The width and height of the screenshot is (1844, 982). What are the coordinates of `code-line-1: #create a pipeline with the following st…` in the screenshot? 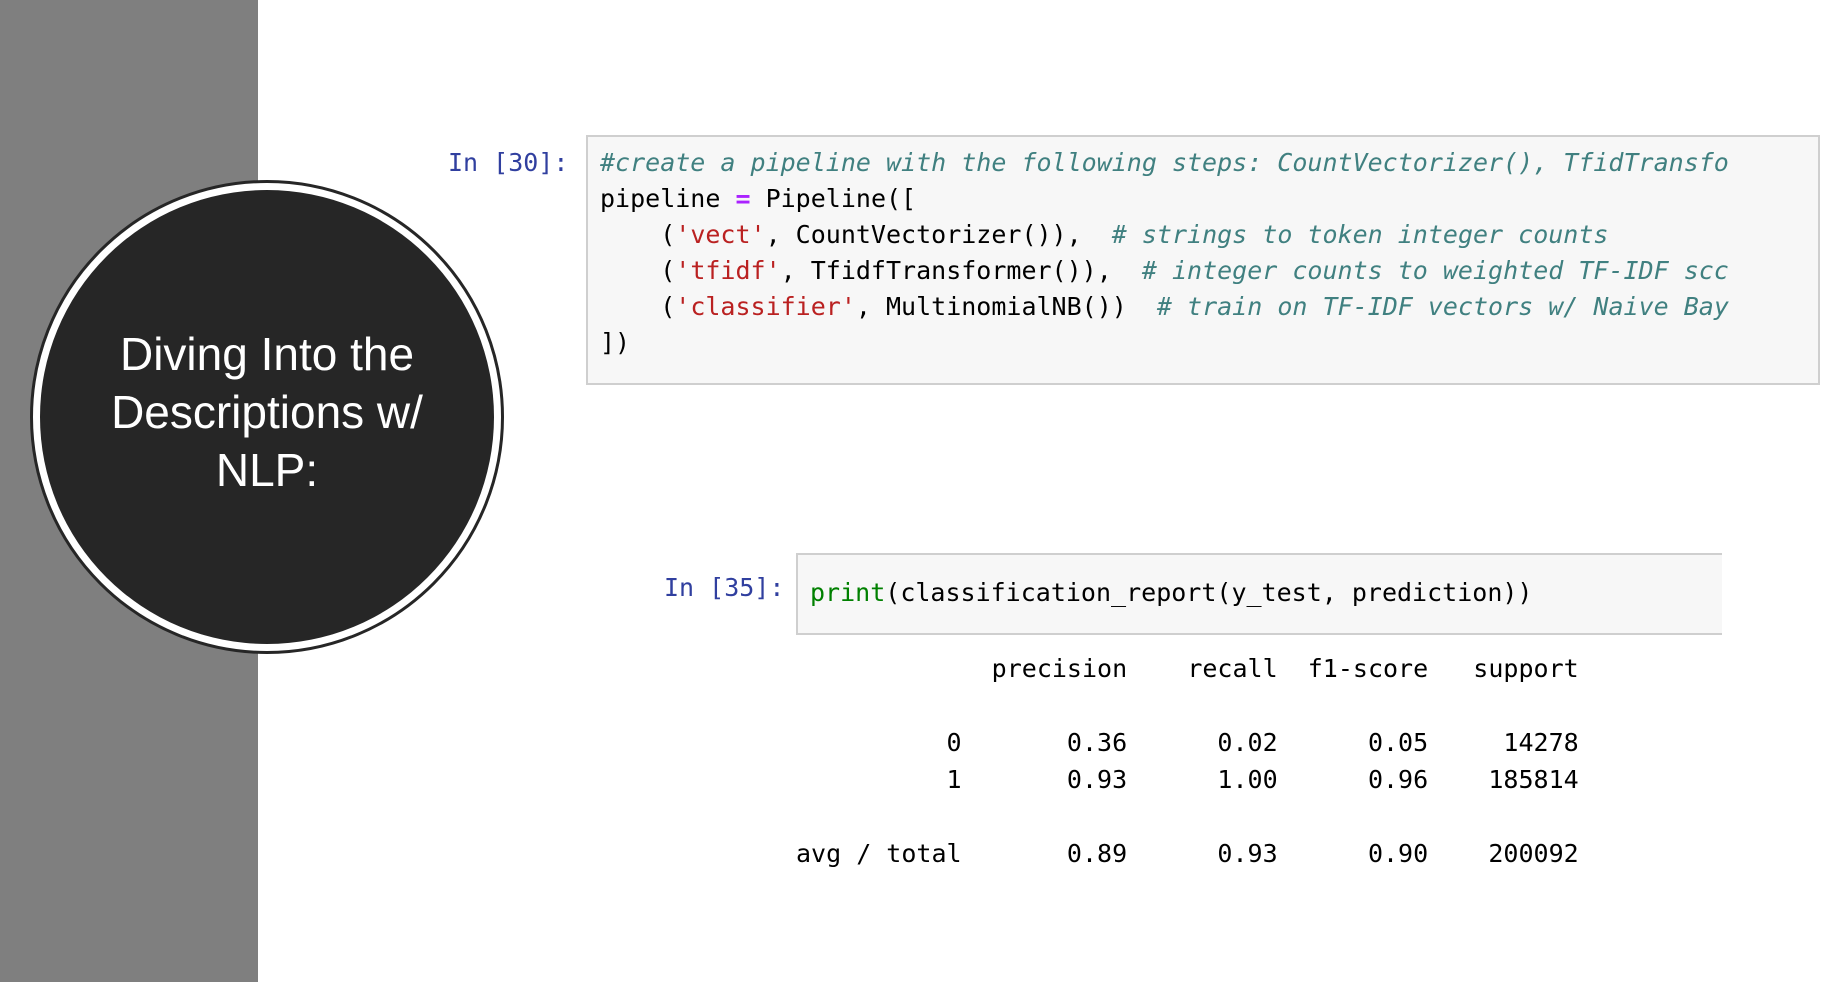 It's located at (1164, 163).